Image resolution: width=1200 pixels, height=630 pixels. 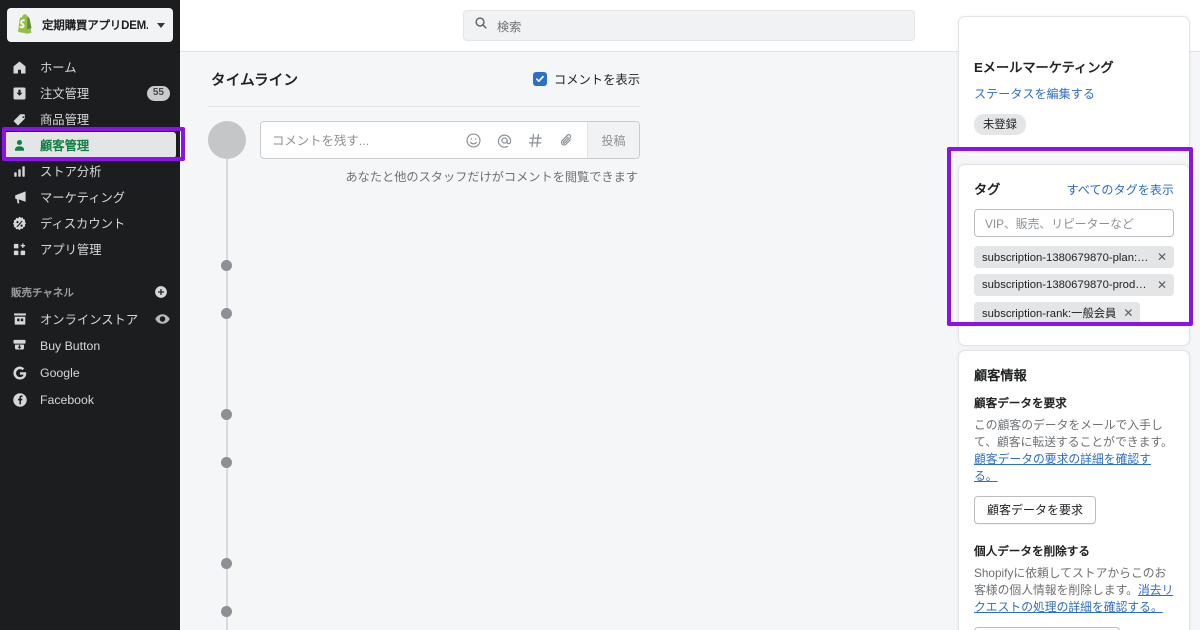 I want to click on sidebar-item-orders: 注文管理 55, so click(x=90, y=93).